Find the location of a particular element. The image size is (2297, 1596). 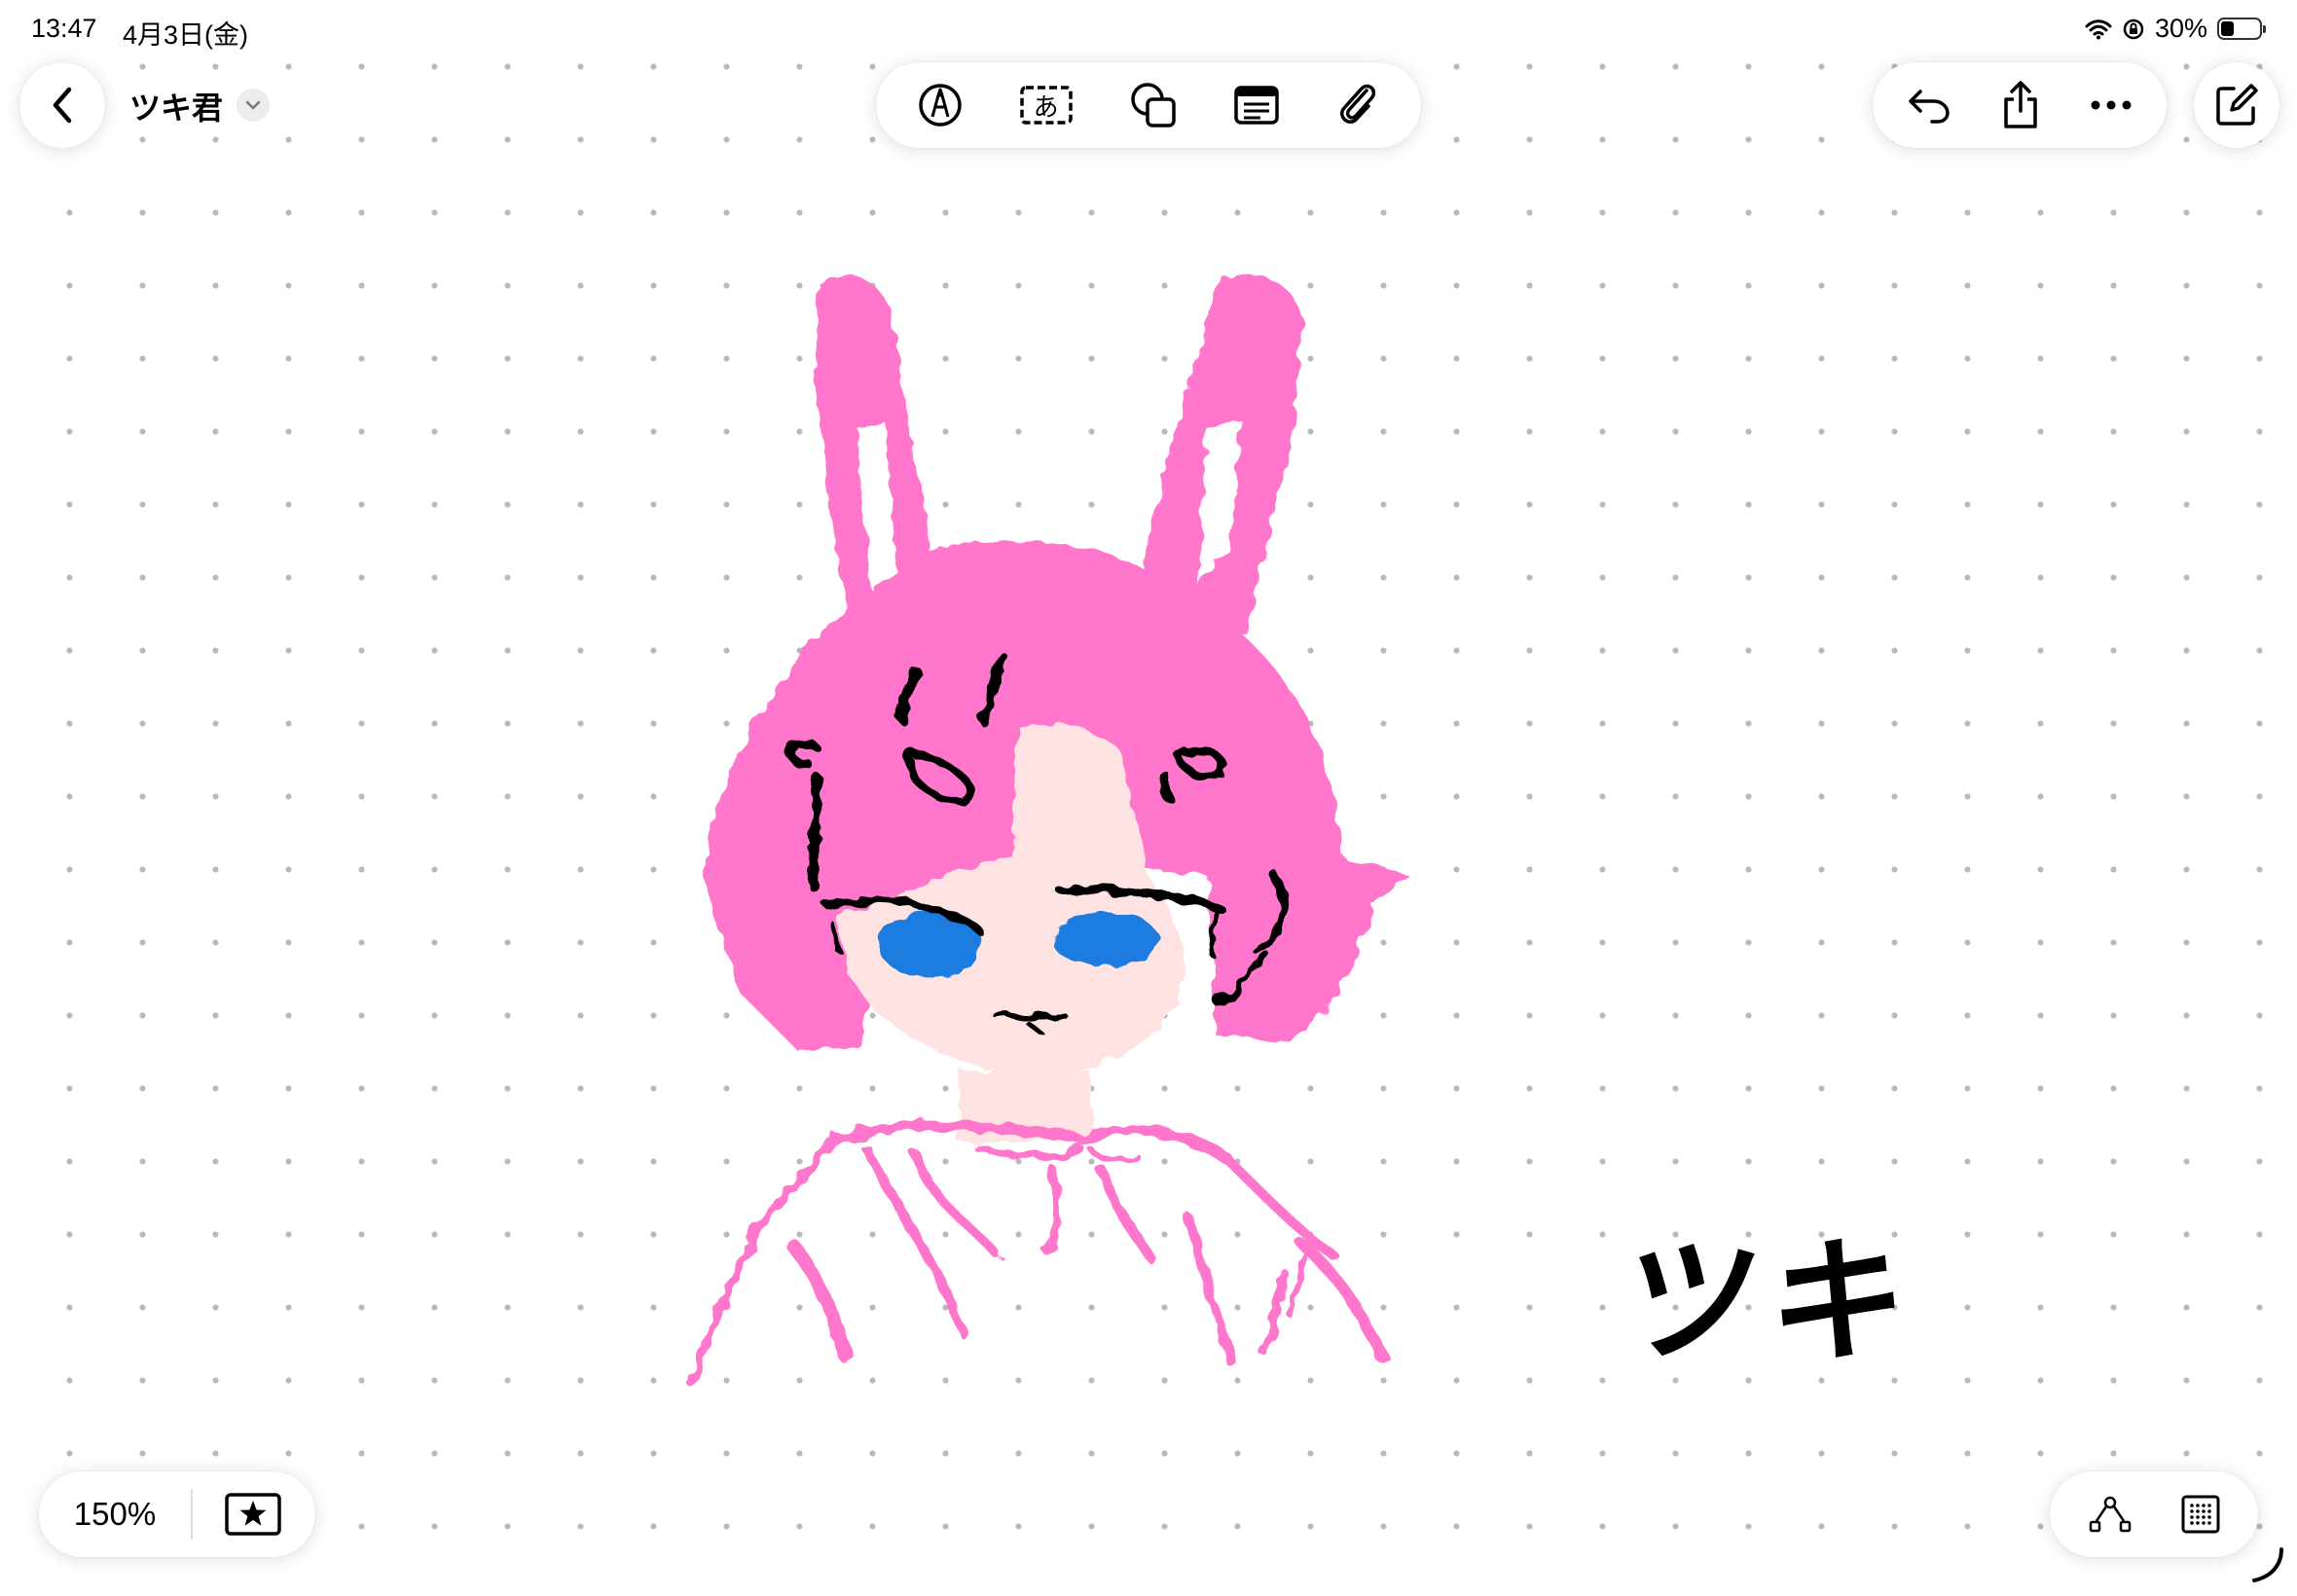

right-eye is located at coordinates (1104, 939).